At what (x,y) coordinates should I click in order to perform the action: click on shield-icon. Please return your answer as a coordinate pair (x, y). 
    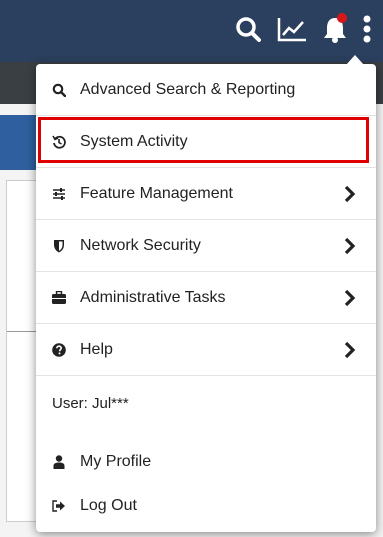
    Looking at the image, I should click on (59, 246).